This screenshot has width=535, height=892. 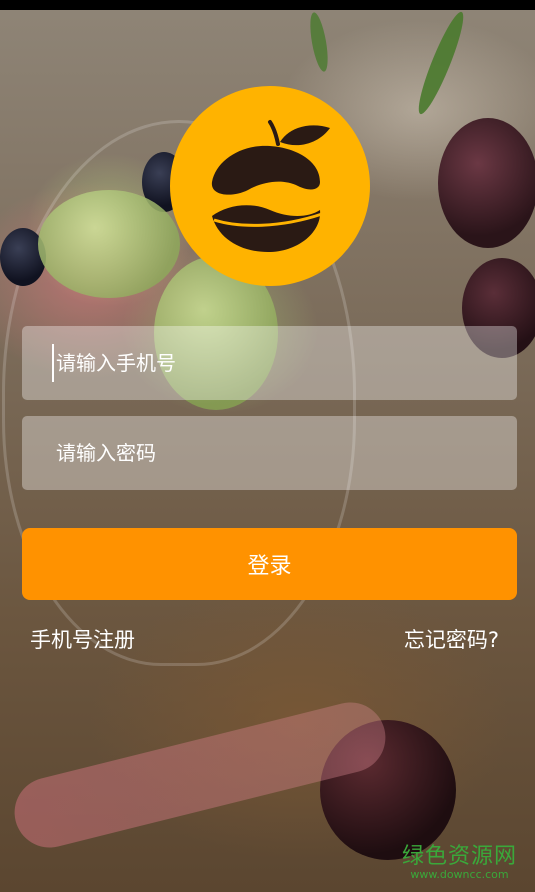 I want to click on phone-field, so click(x=269, y=363).